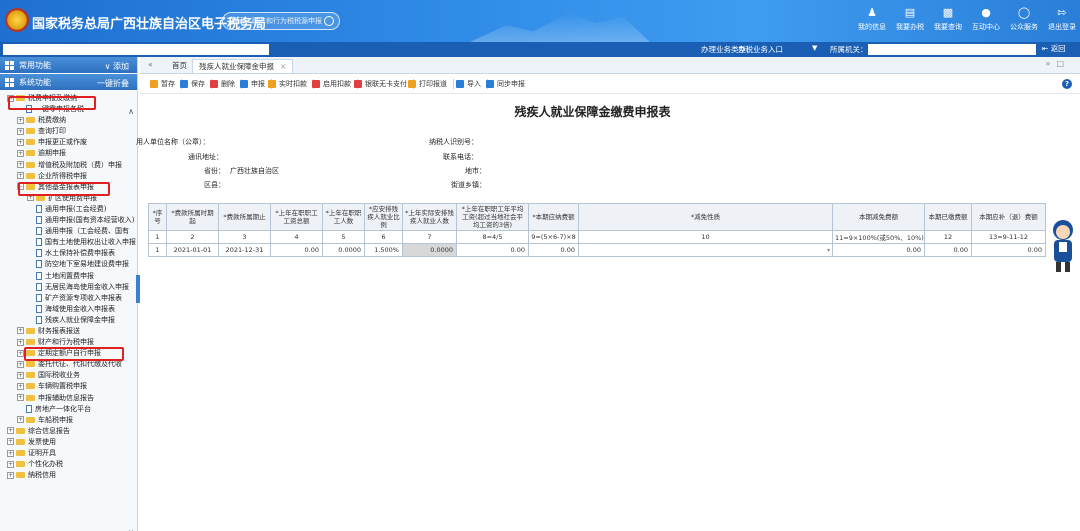  What do you see at coordinates (1062, 21) in the screenshot?
I see `nav-logout: ⇰ 退出登录` at bounding box center [1062, 21].